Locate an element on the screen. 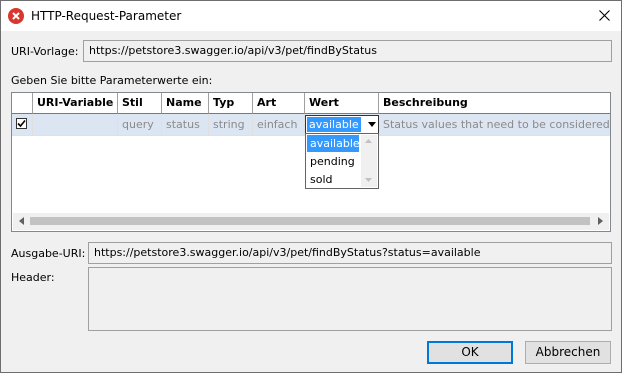 The image size is (622, 373). parameter-prompt: Geben Sie bitte Parameterwerte ein: is located at coordinates (112, 80).